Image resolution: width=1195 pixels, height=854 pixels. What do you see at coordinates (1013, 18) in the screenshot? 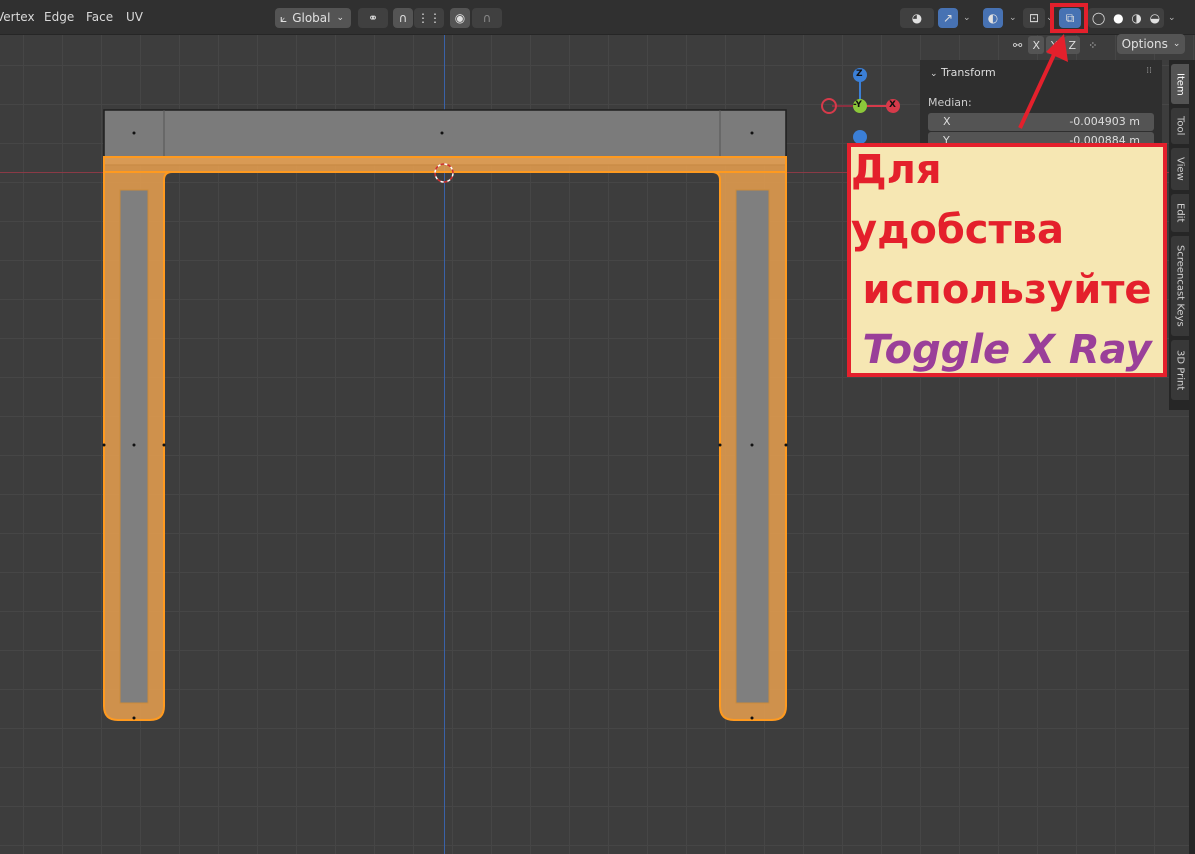
I see `overlay-dropdown-caret: ⌄` at bounding box center [1013, 18].